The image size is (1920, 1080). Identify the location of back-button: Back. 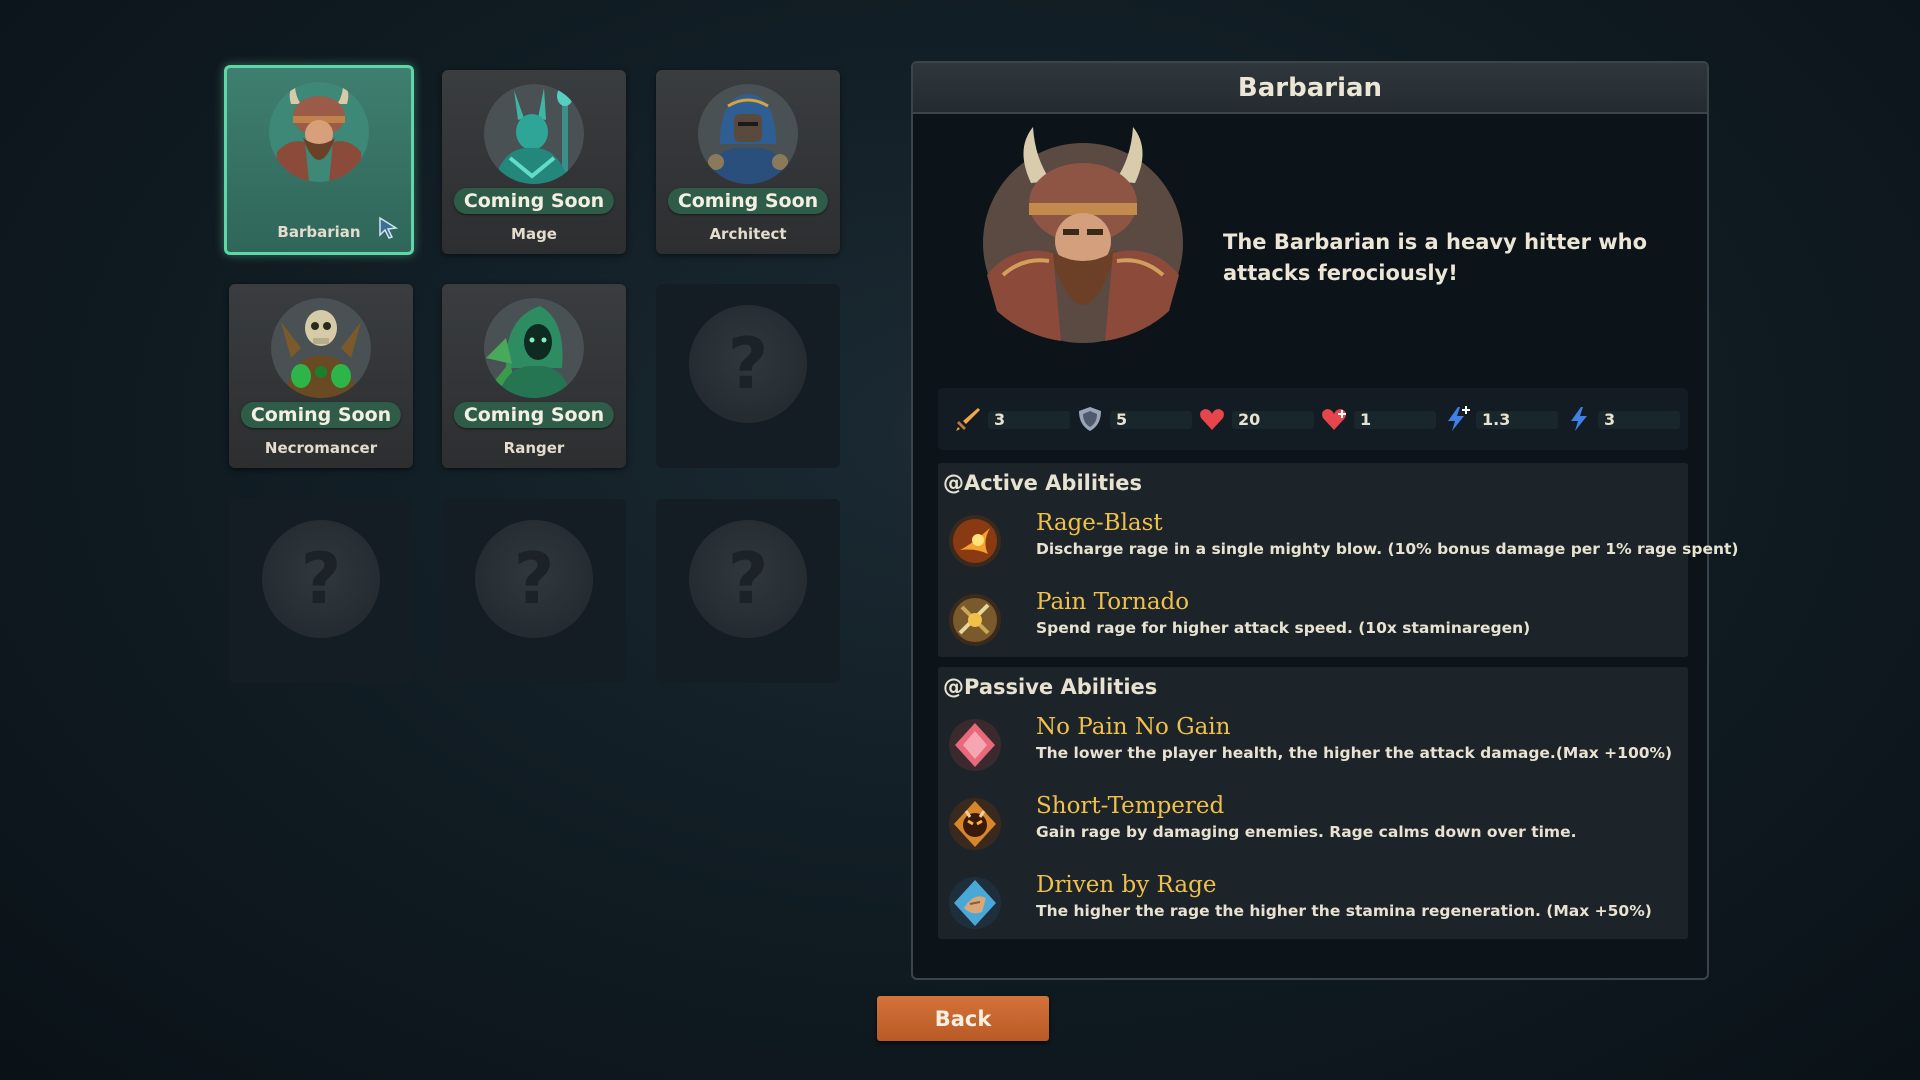
(963, 1018).